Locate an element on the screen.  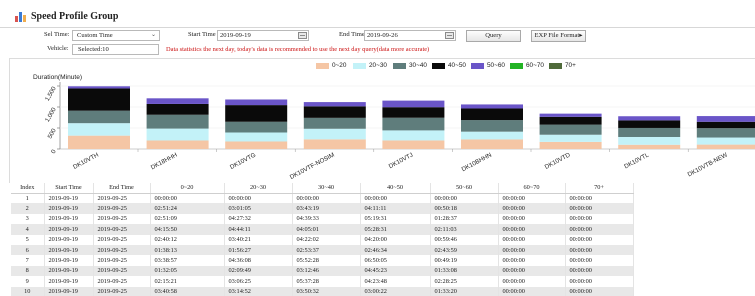
table-cell: 03:38:57 is located at coordinates (187, 260).